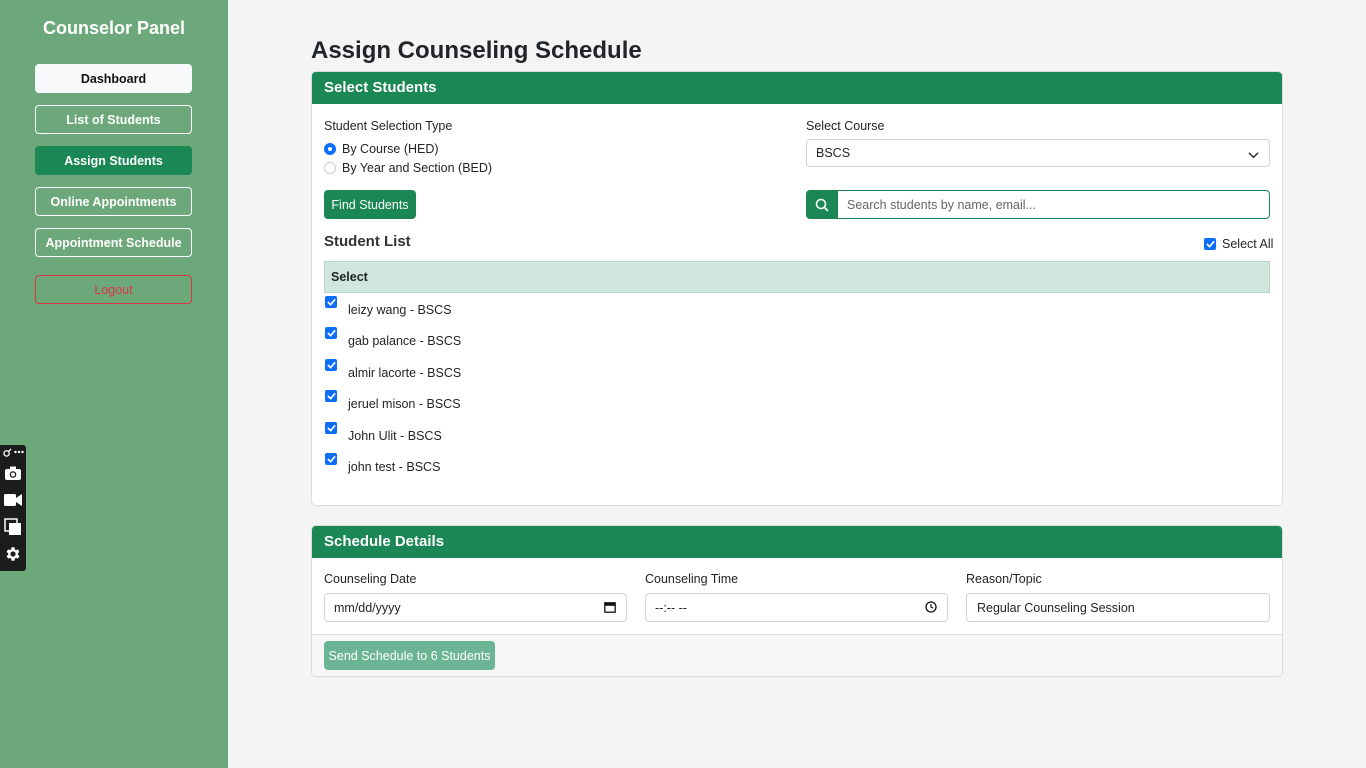 The height and width of the screenshot is (768, 1366). Describe the element at coordinates (822, 204) in the screenshot. I see `search-icon` at that location.